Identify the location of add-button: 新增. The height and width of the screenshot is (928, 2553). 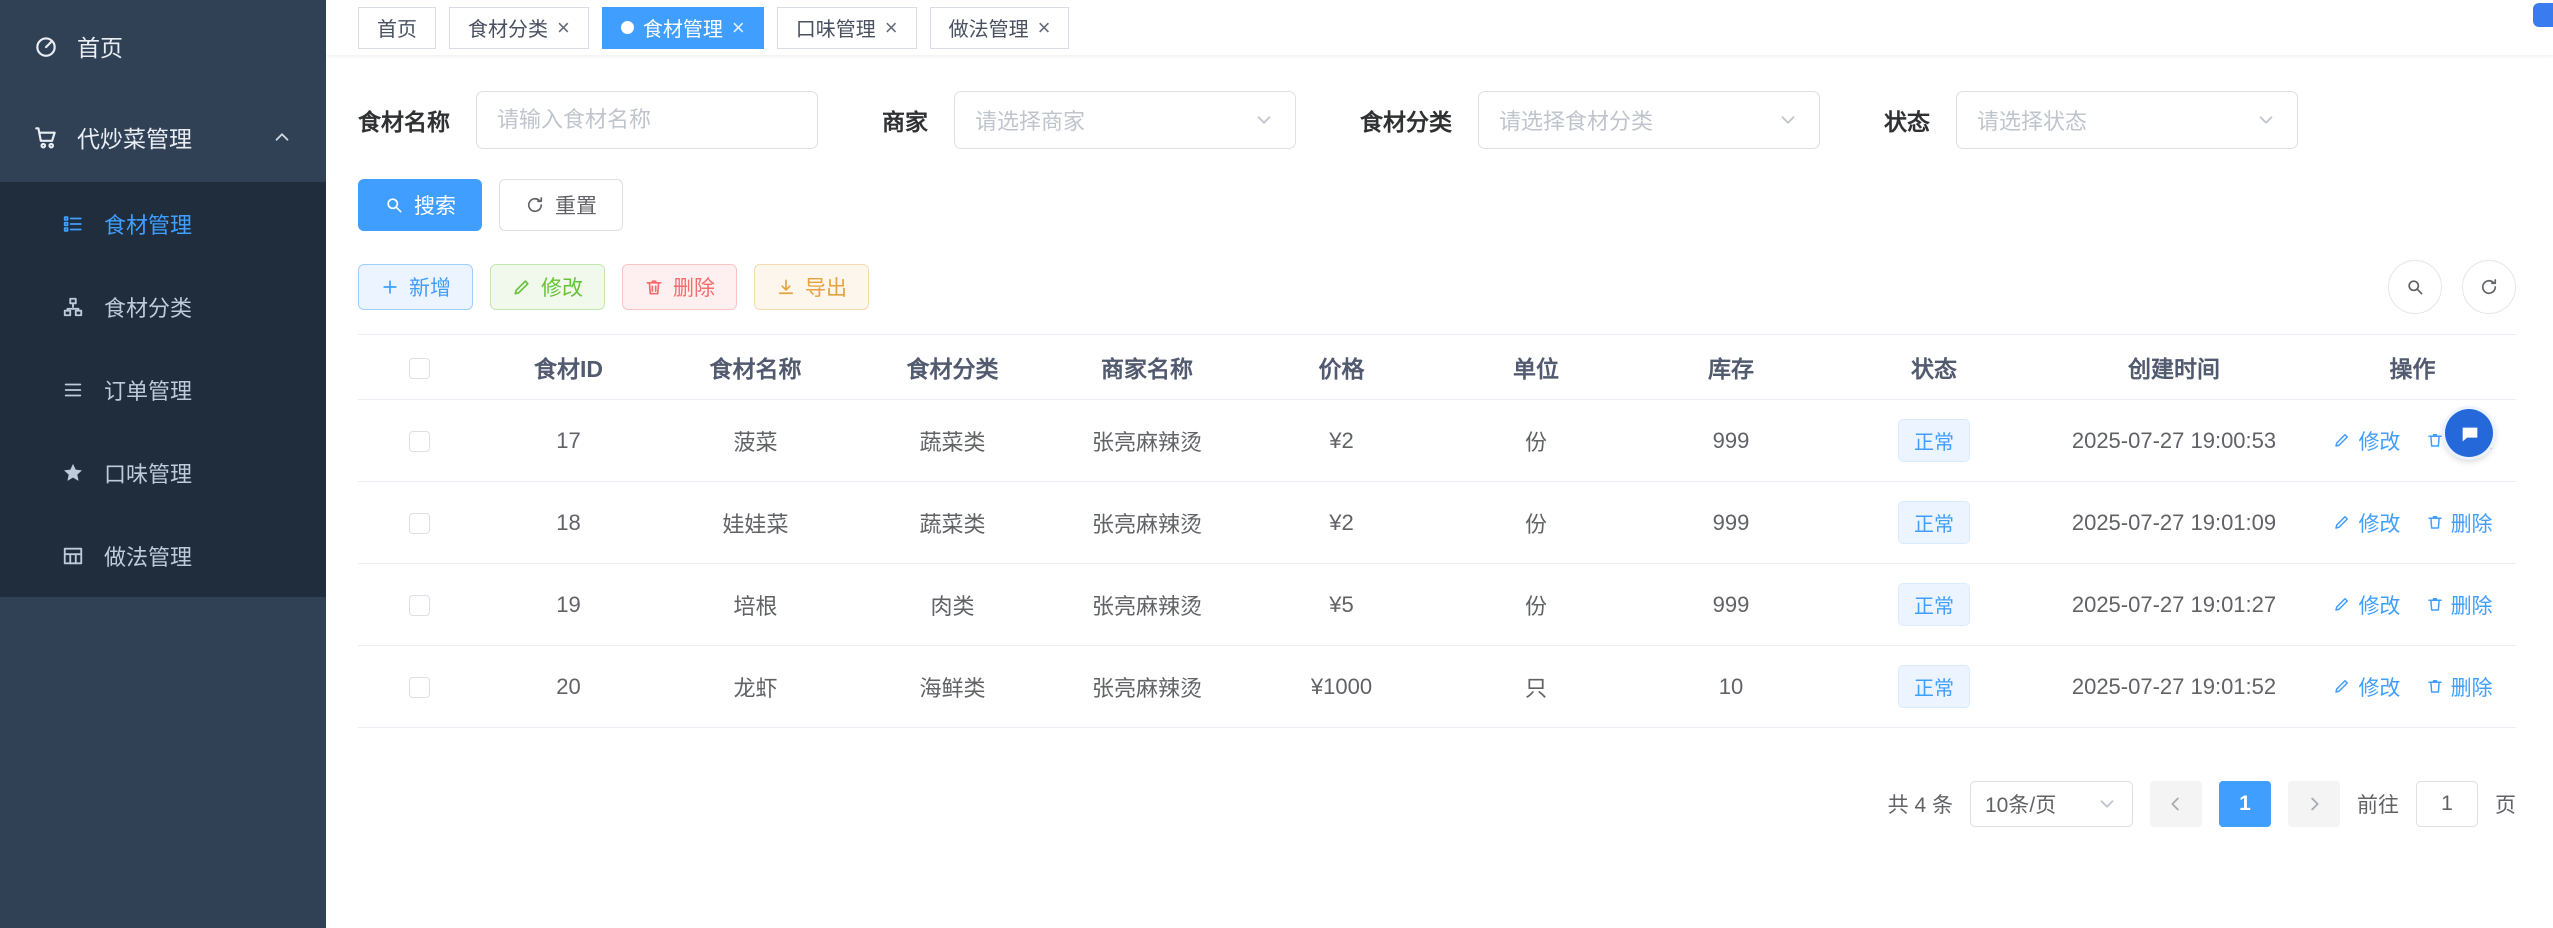
(415, 287).